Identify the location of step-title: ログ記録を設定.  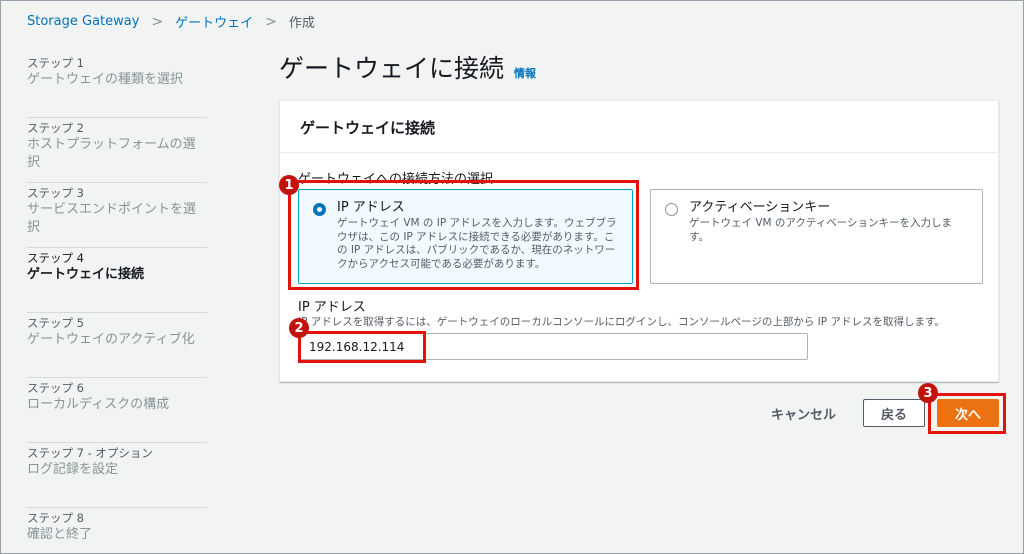
(73, 469).